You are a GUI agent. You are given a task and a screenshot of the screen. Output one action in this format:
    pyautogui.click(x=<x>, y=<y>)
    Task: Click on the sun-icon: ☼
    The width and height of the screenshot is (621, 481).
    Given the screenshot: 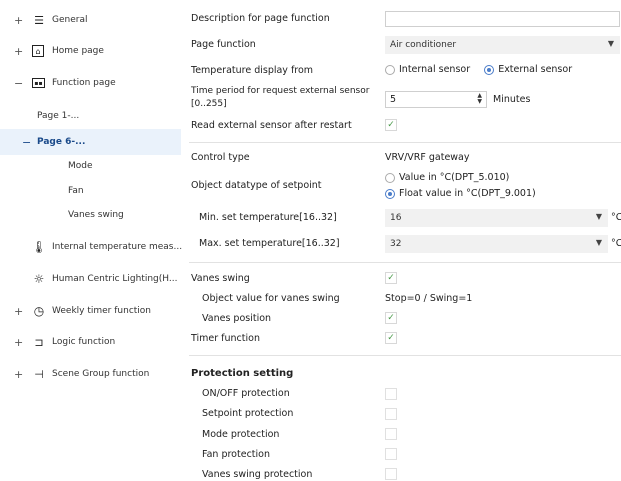 What is the action you would take?
    pyautogui.click(x=39, y=279)
    